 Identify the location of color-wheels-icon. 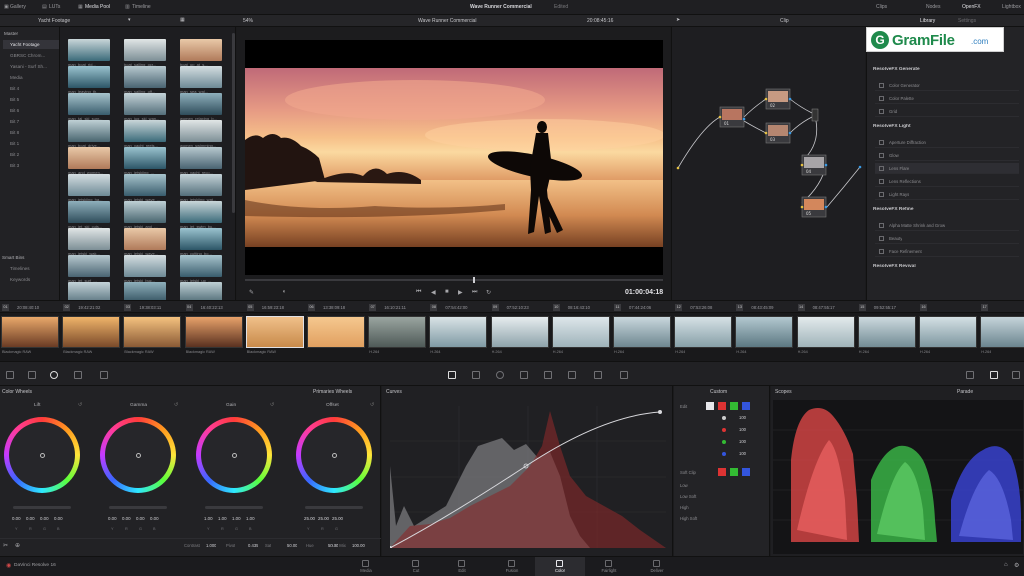
(54, 375).